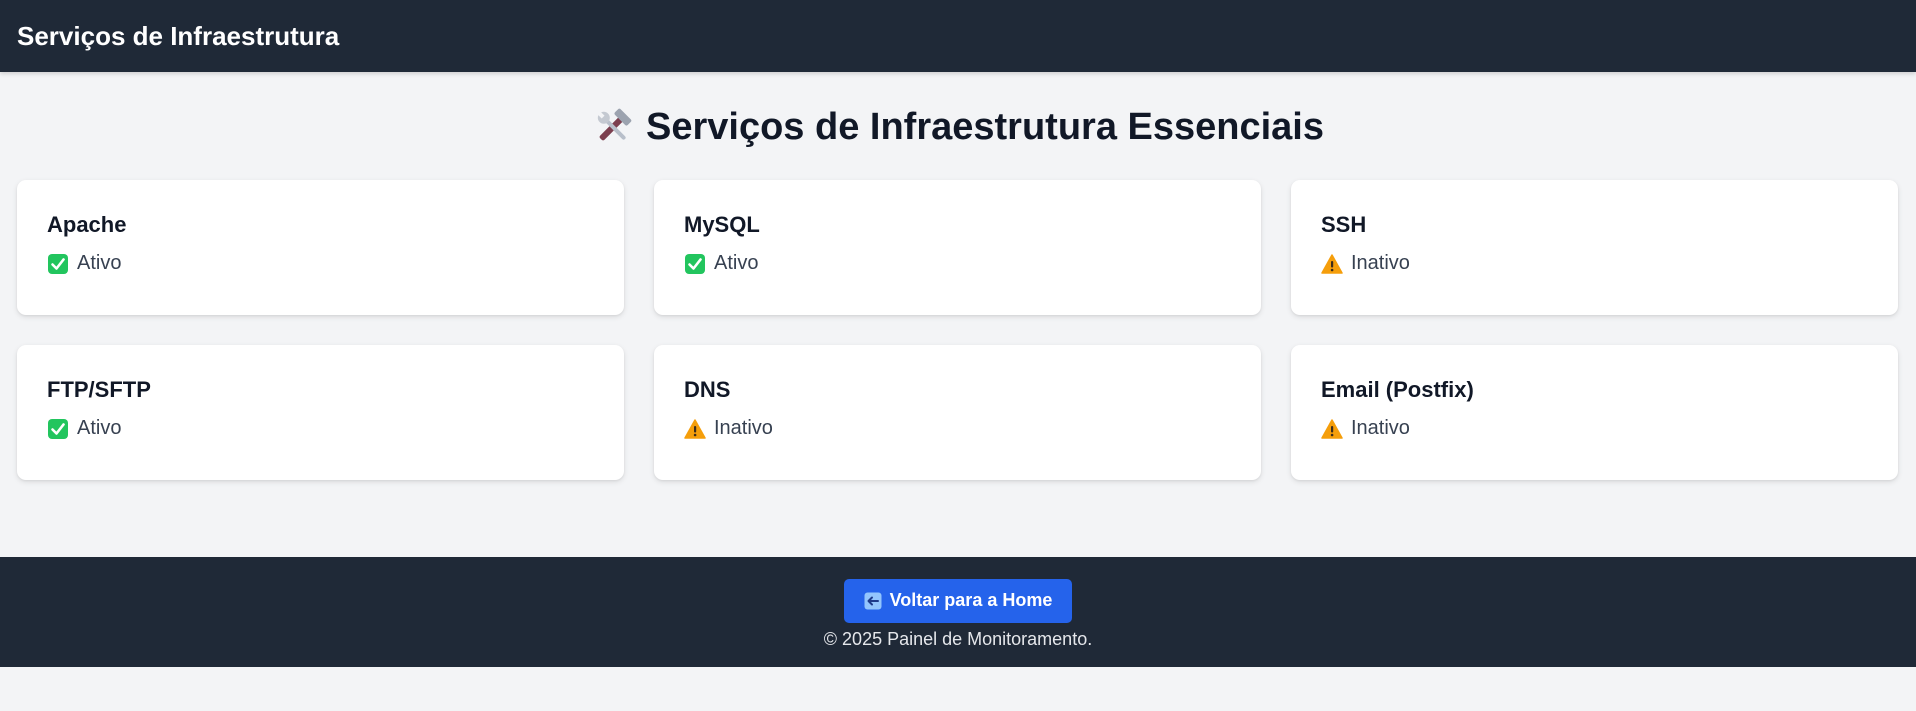 The image size is (1916, 711). What do you see at coordinates (958, 36) in the screenshot?
I see `top-bar: Serviços de Infraestrutura` at bounding box center [958, 36].